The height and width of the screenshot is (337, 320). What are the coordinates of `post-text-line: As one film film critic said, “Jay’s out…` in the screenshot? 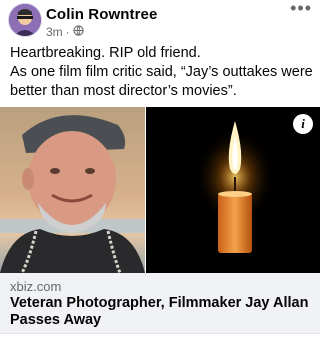 It's located at (161, 72).